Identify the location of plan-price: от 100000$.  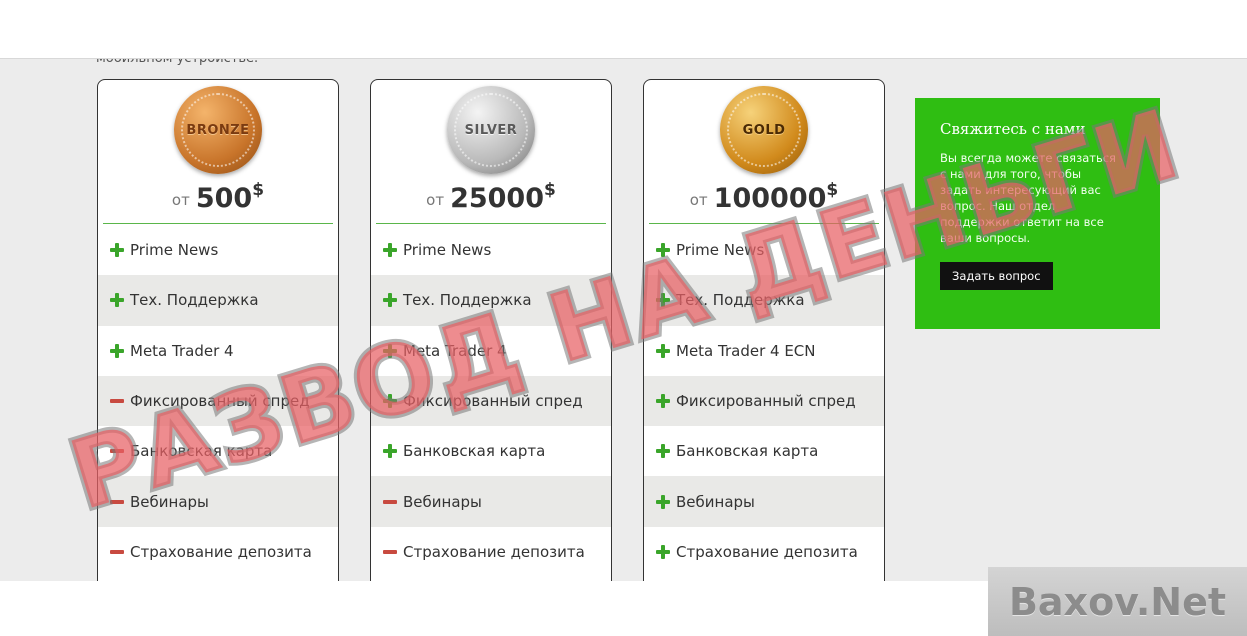
(764, 197).